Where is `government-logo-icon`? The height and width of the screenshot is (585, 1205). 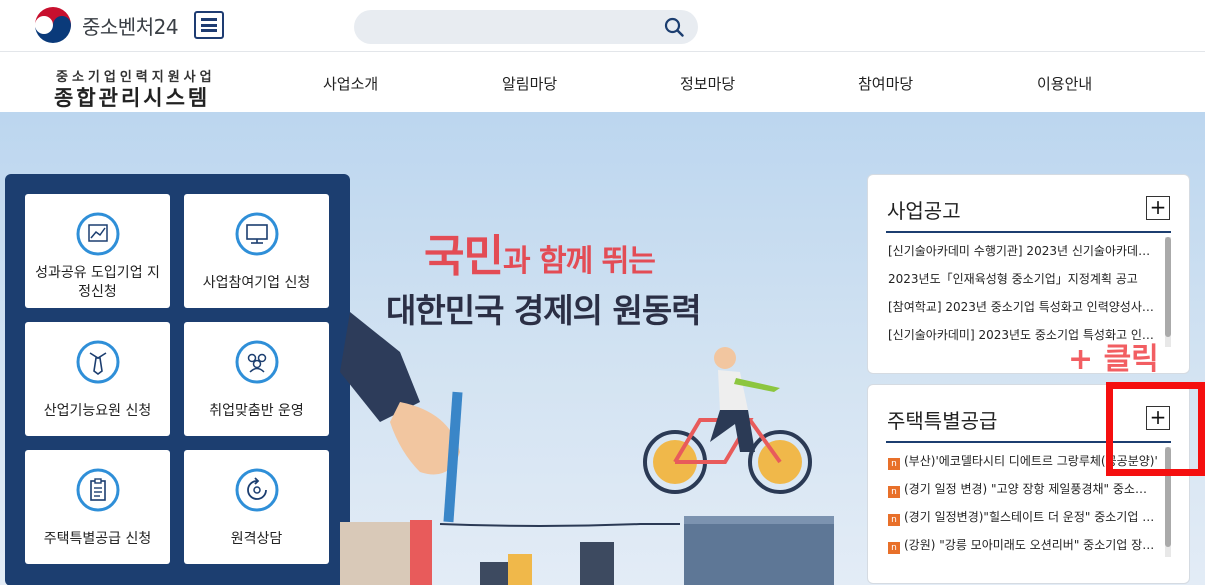 government-logo-icon is located at coordinates (53, 25).